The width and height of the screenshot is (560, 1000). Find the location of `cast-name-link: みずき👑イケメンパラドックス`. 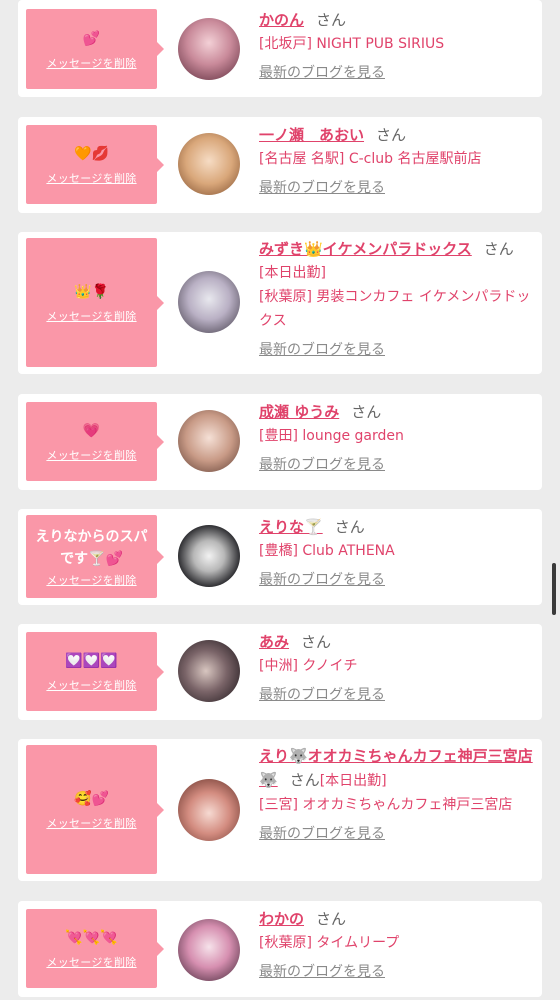

cast-name-link: みずき👑イケメンパラドックス is located at coordinates (365, 249).